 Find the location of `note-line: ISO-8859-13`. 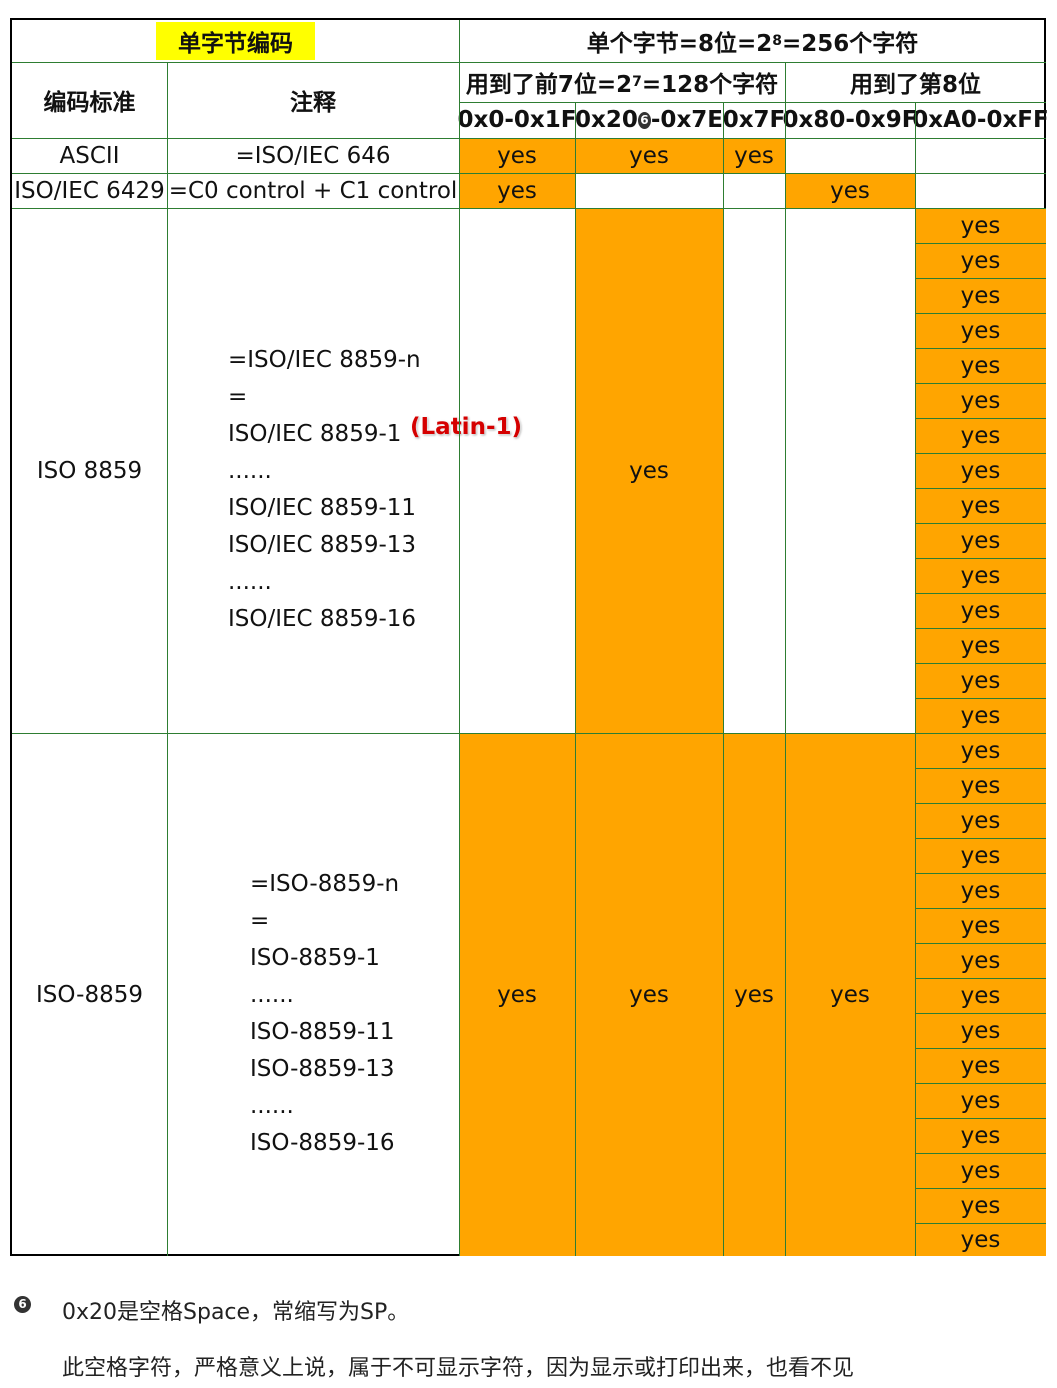

note-line: ISO-8859-13 is located at coordinates (322, 1069).